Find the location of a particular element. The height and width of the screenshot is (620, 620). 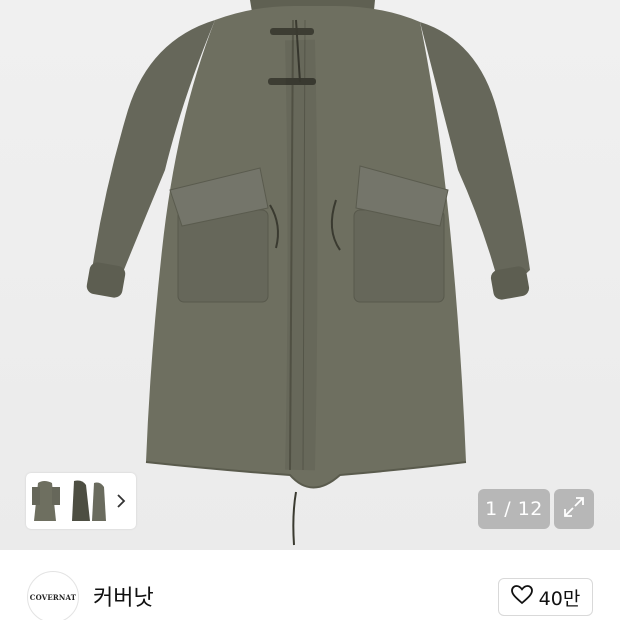

thumbnail-images is located at coordinates (69, 501).